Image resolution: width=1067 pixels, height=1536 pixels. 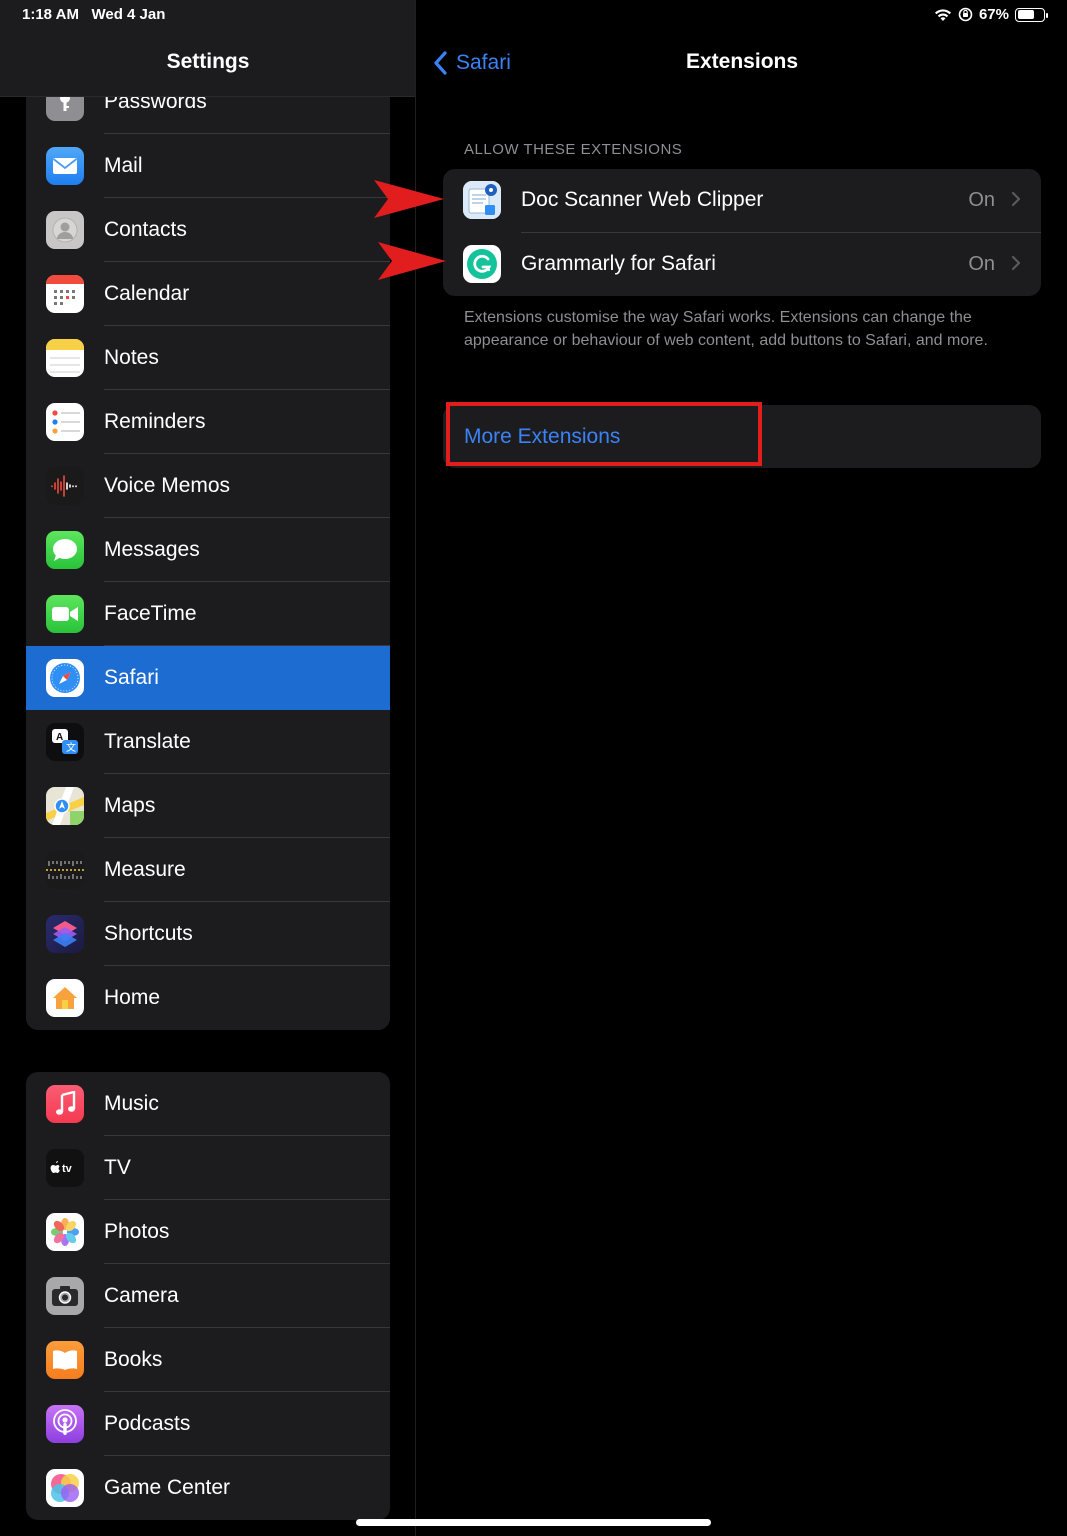 What do you see at coordinates (483, 62) in the screenshot?
I see `back-label: Safari` at bounding box center [483, 62].